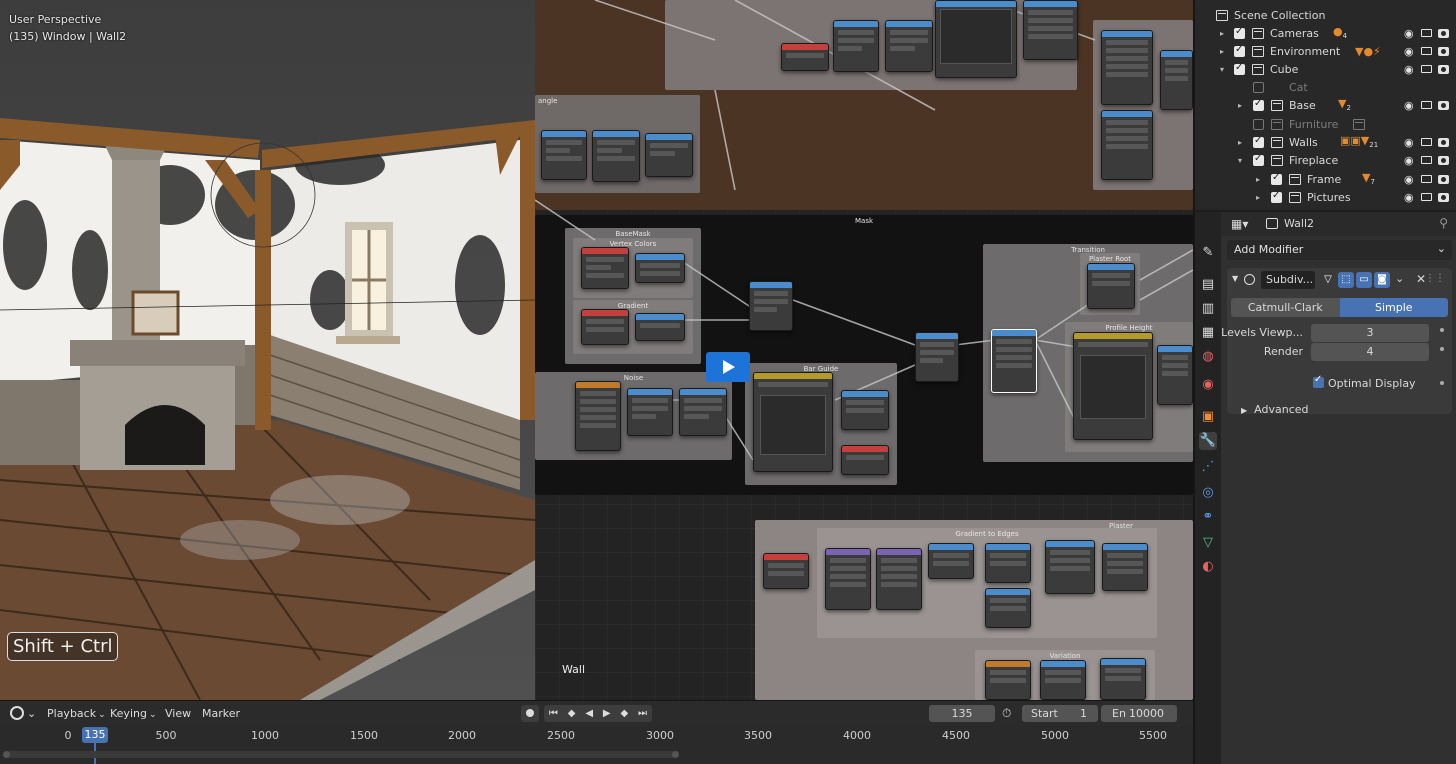  I want to click on frame-start-field: Start 1, so click(1060, 713).